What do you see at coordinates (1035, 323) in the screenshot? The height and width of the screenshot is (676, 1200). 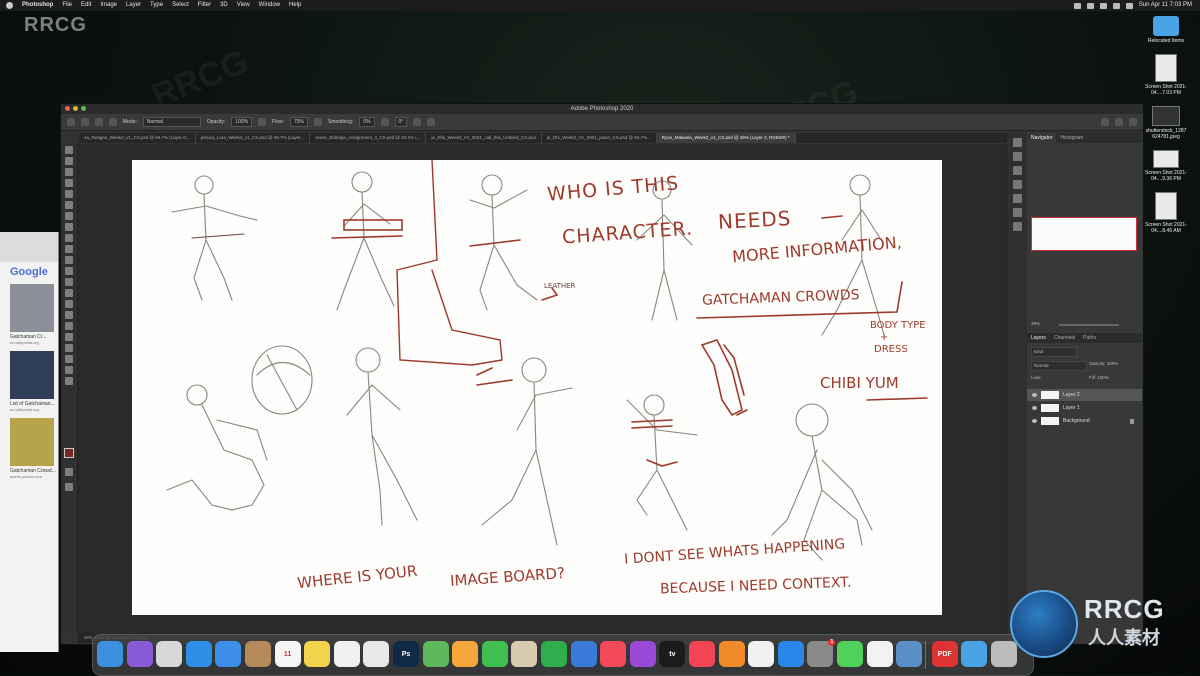 I see `zoom-value: 39%` at bounding box center [1035, 323].